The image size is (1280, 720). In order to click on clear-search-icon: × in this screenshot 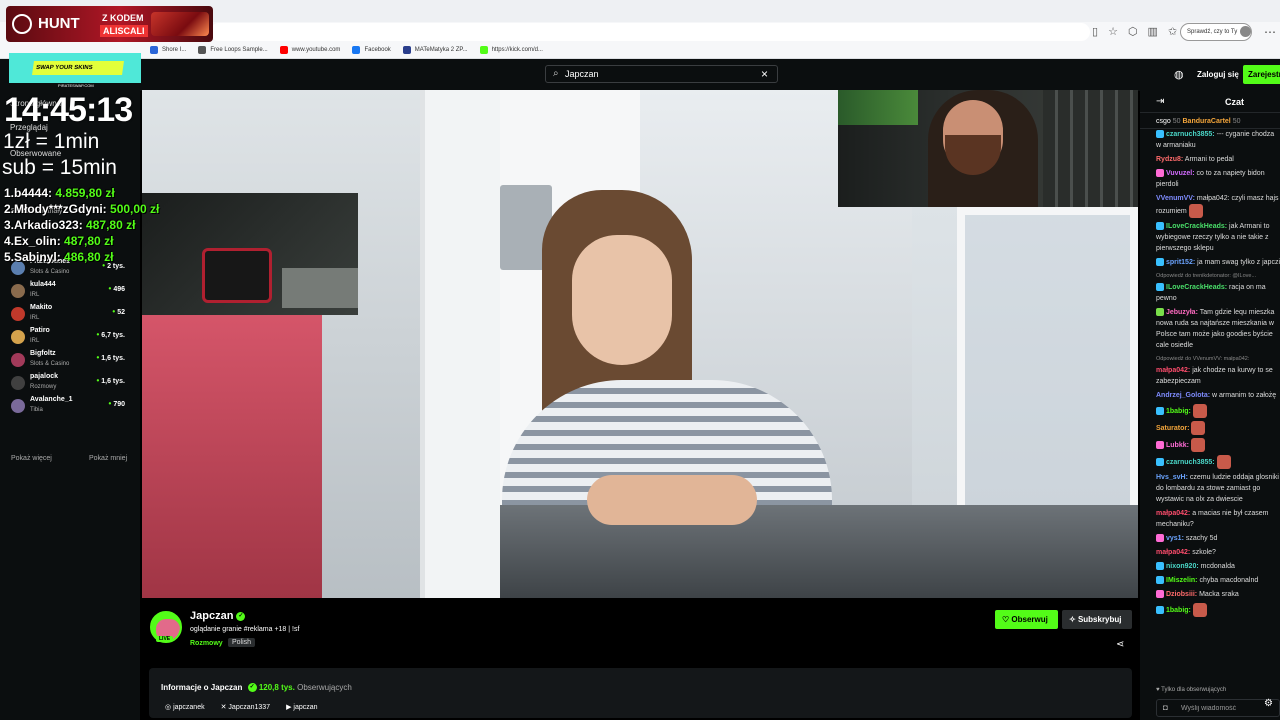, I will do `click(764, 74)`.